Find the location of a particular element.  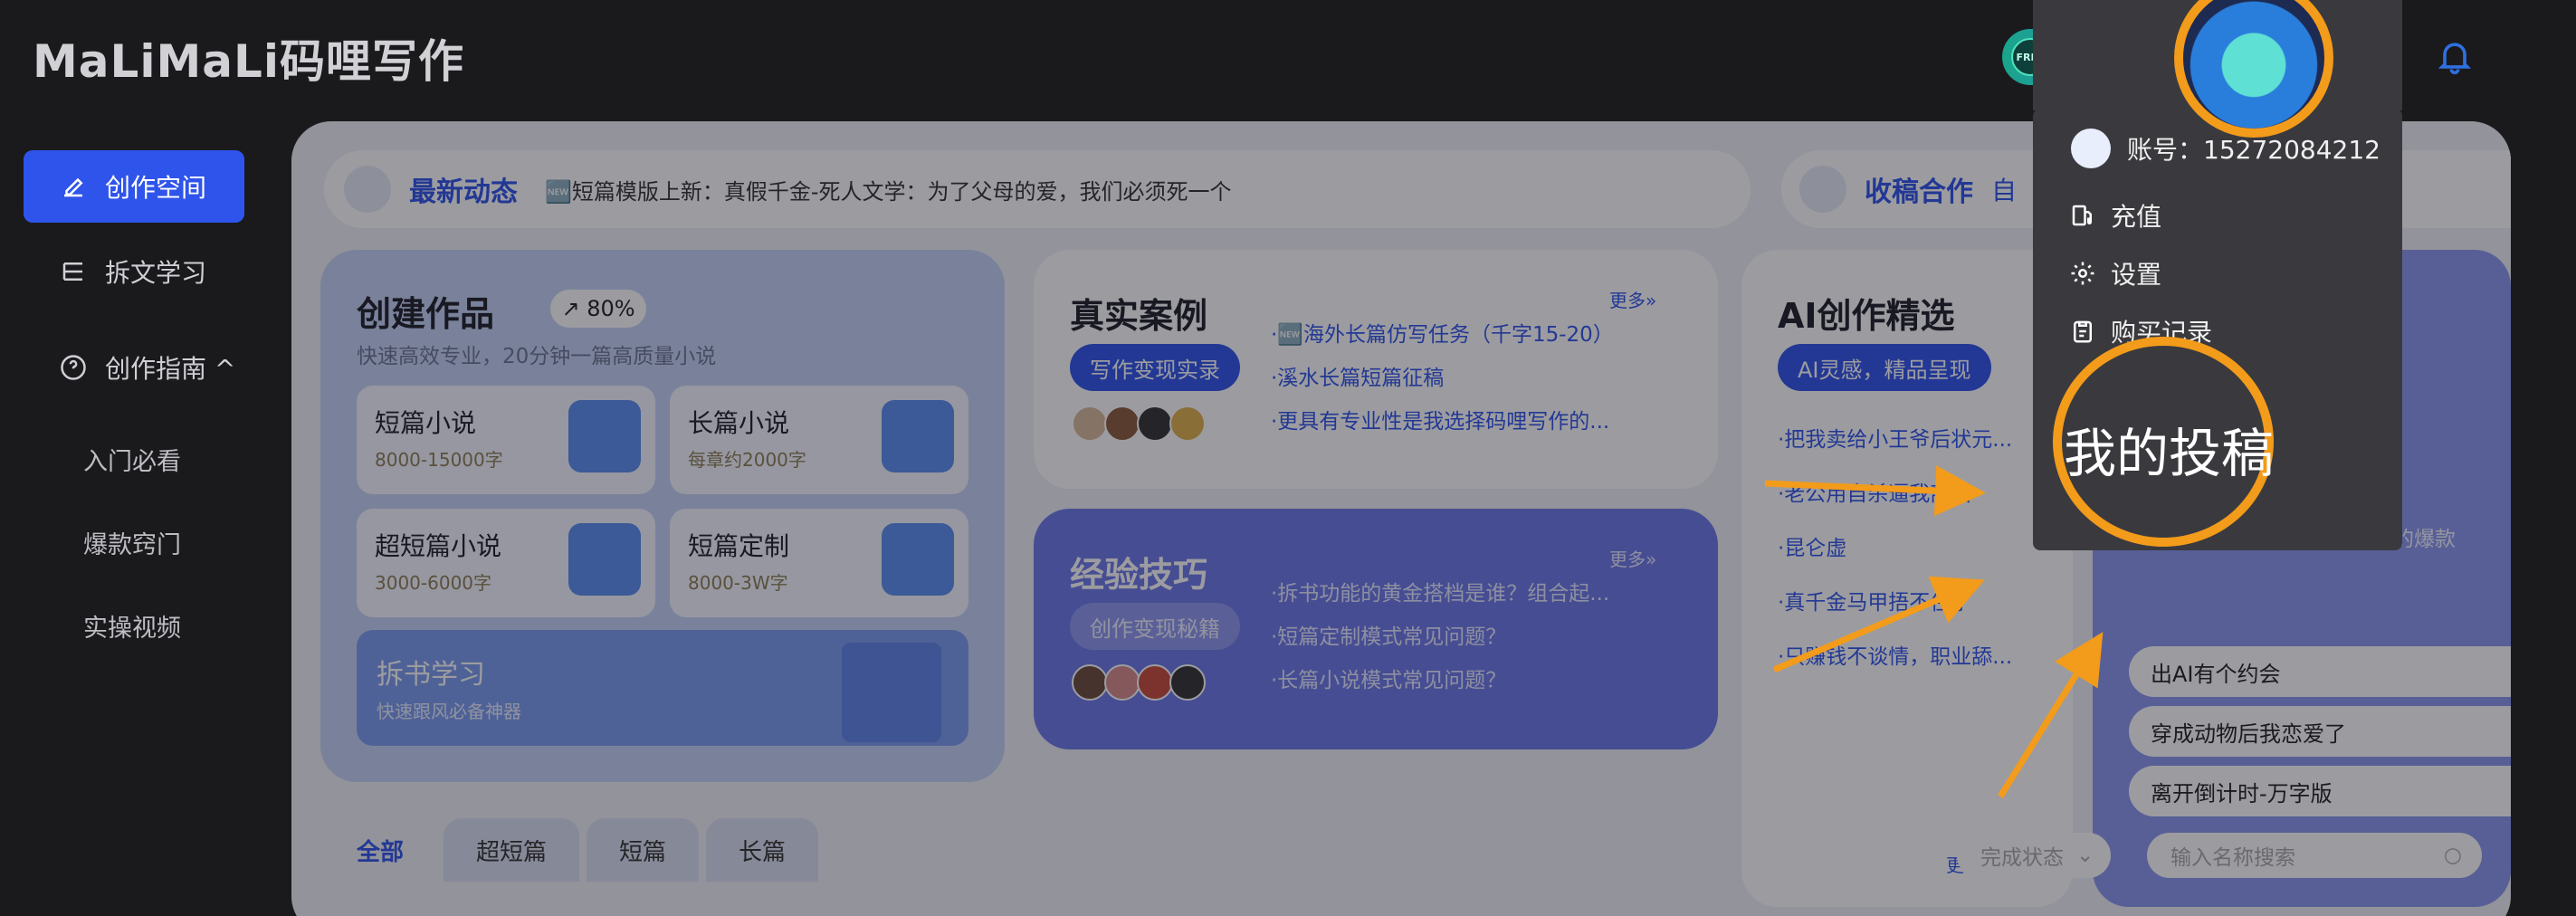

recharge-label: 充值 is located at coordinates (2137, 217).